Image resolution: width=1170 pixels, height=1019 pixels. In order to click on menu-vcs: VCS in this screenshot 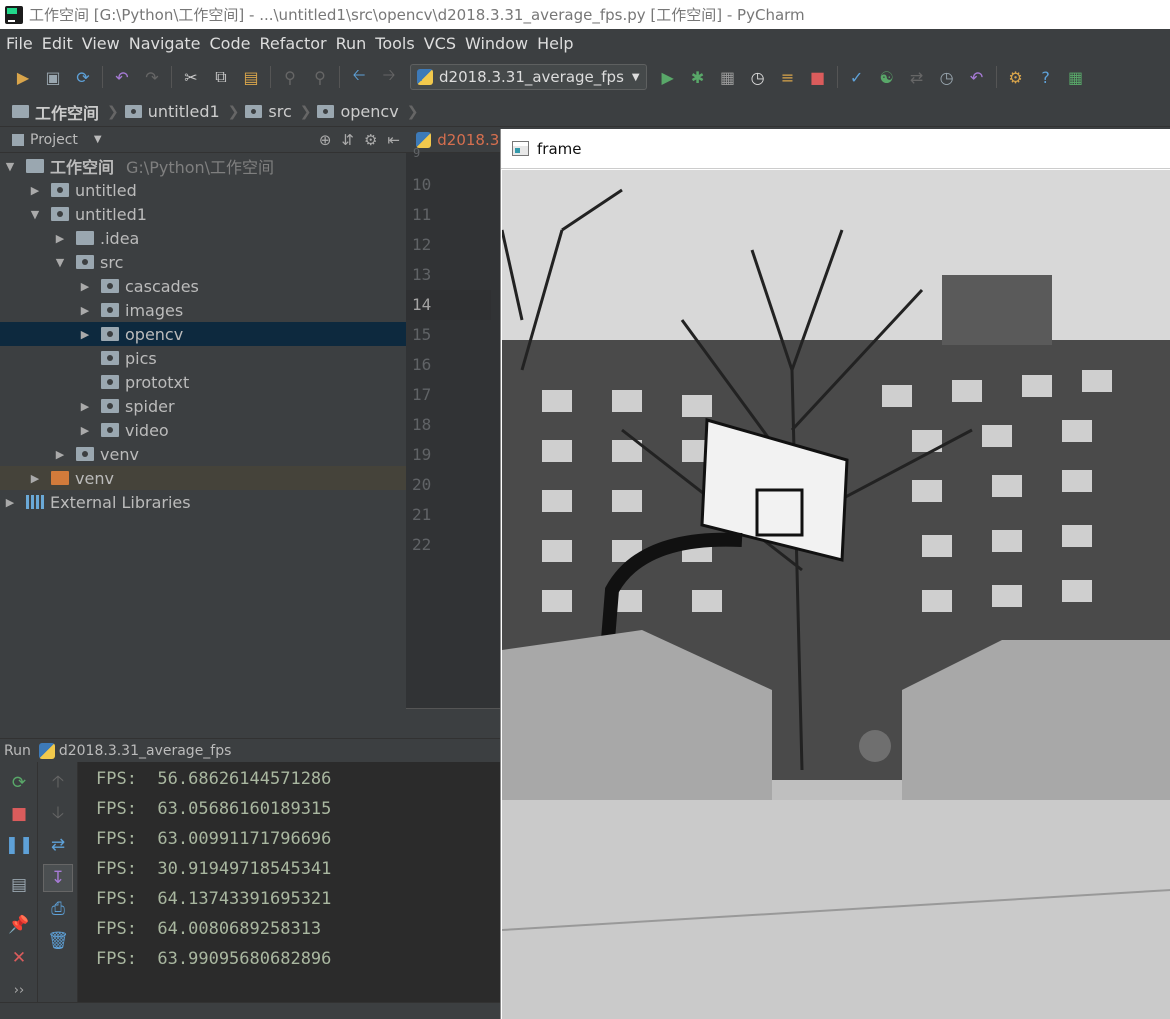, I will do `click(440, 43)`.